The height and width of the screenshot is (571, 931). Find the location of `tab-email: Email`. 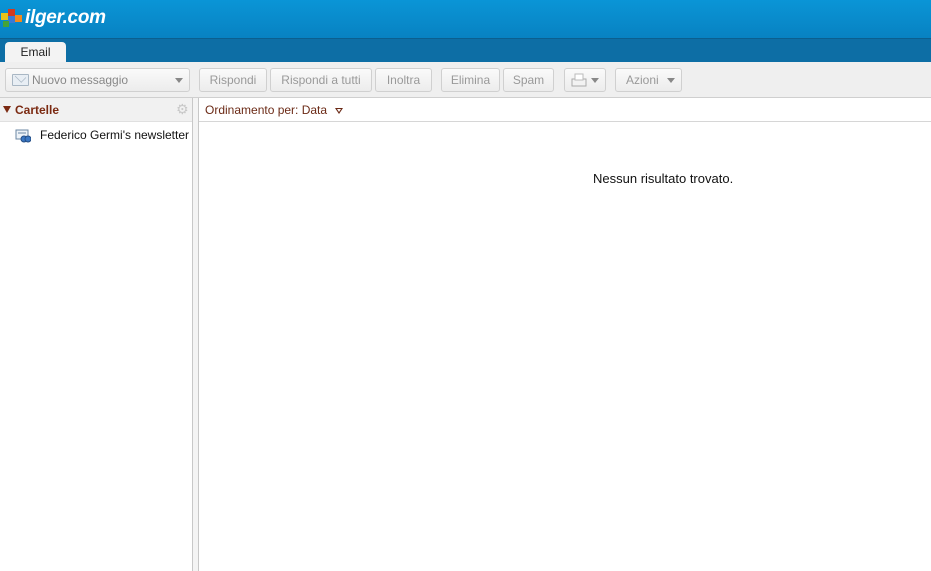

tab-email: Email is located at coordinates (35, 52).